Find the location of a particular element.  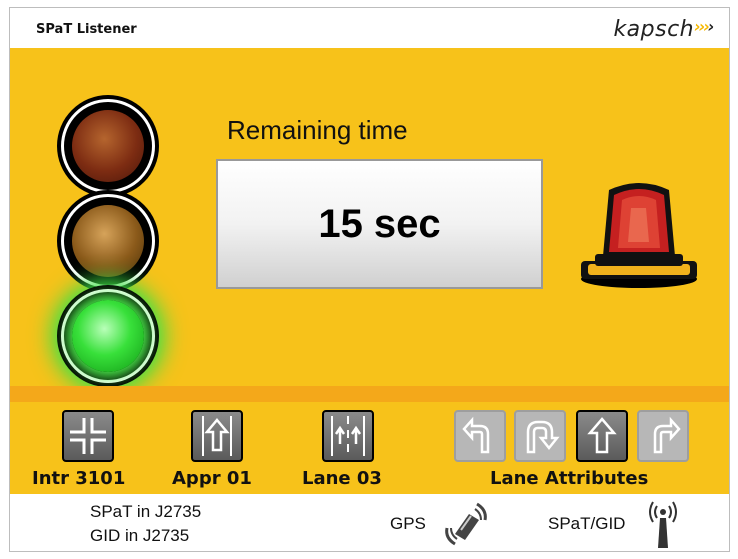

red-lens is located at coordinates (108, 146).